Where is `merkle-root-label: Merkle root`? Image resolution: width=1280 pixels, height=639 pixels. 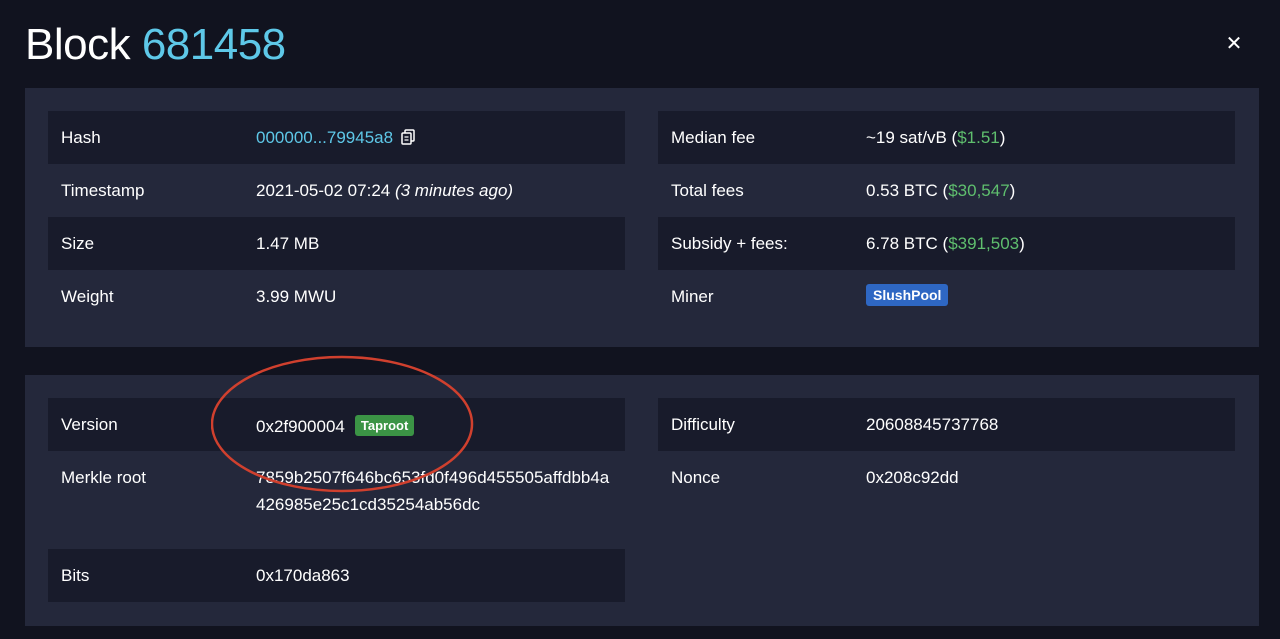 merkle-root-label: Merkle root is located at coordinates (104, 477).